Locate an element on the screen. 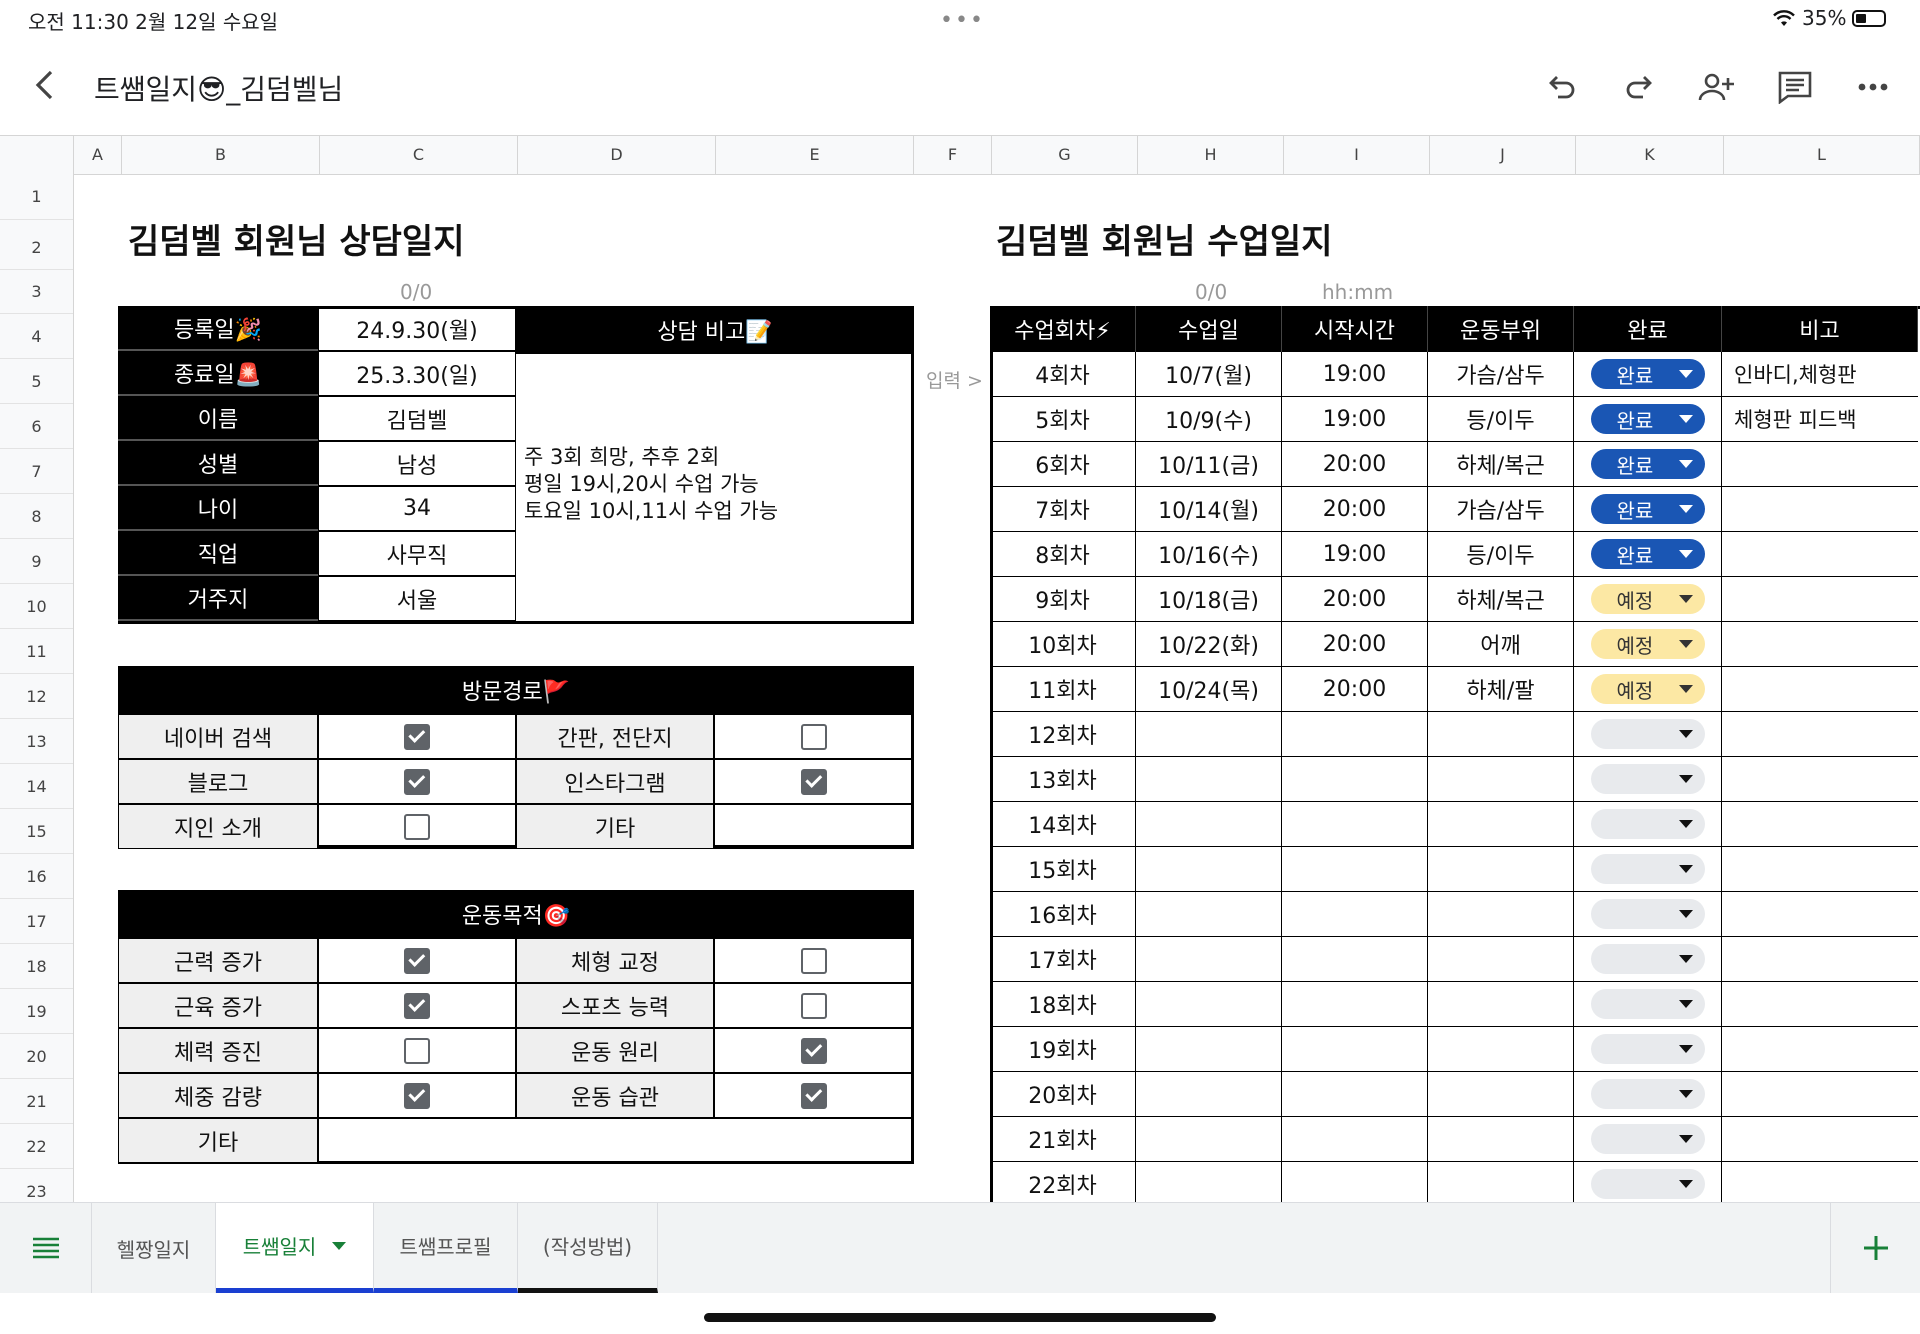  row-header: 12 is located at coordinates (36, 696).